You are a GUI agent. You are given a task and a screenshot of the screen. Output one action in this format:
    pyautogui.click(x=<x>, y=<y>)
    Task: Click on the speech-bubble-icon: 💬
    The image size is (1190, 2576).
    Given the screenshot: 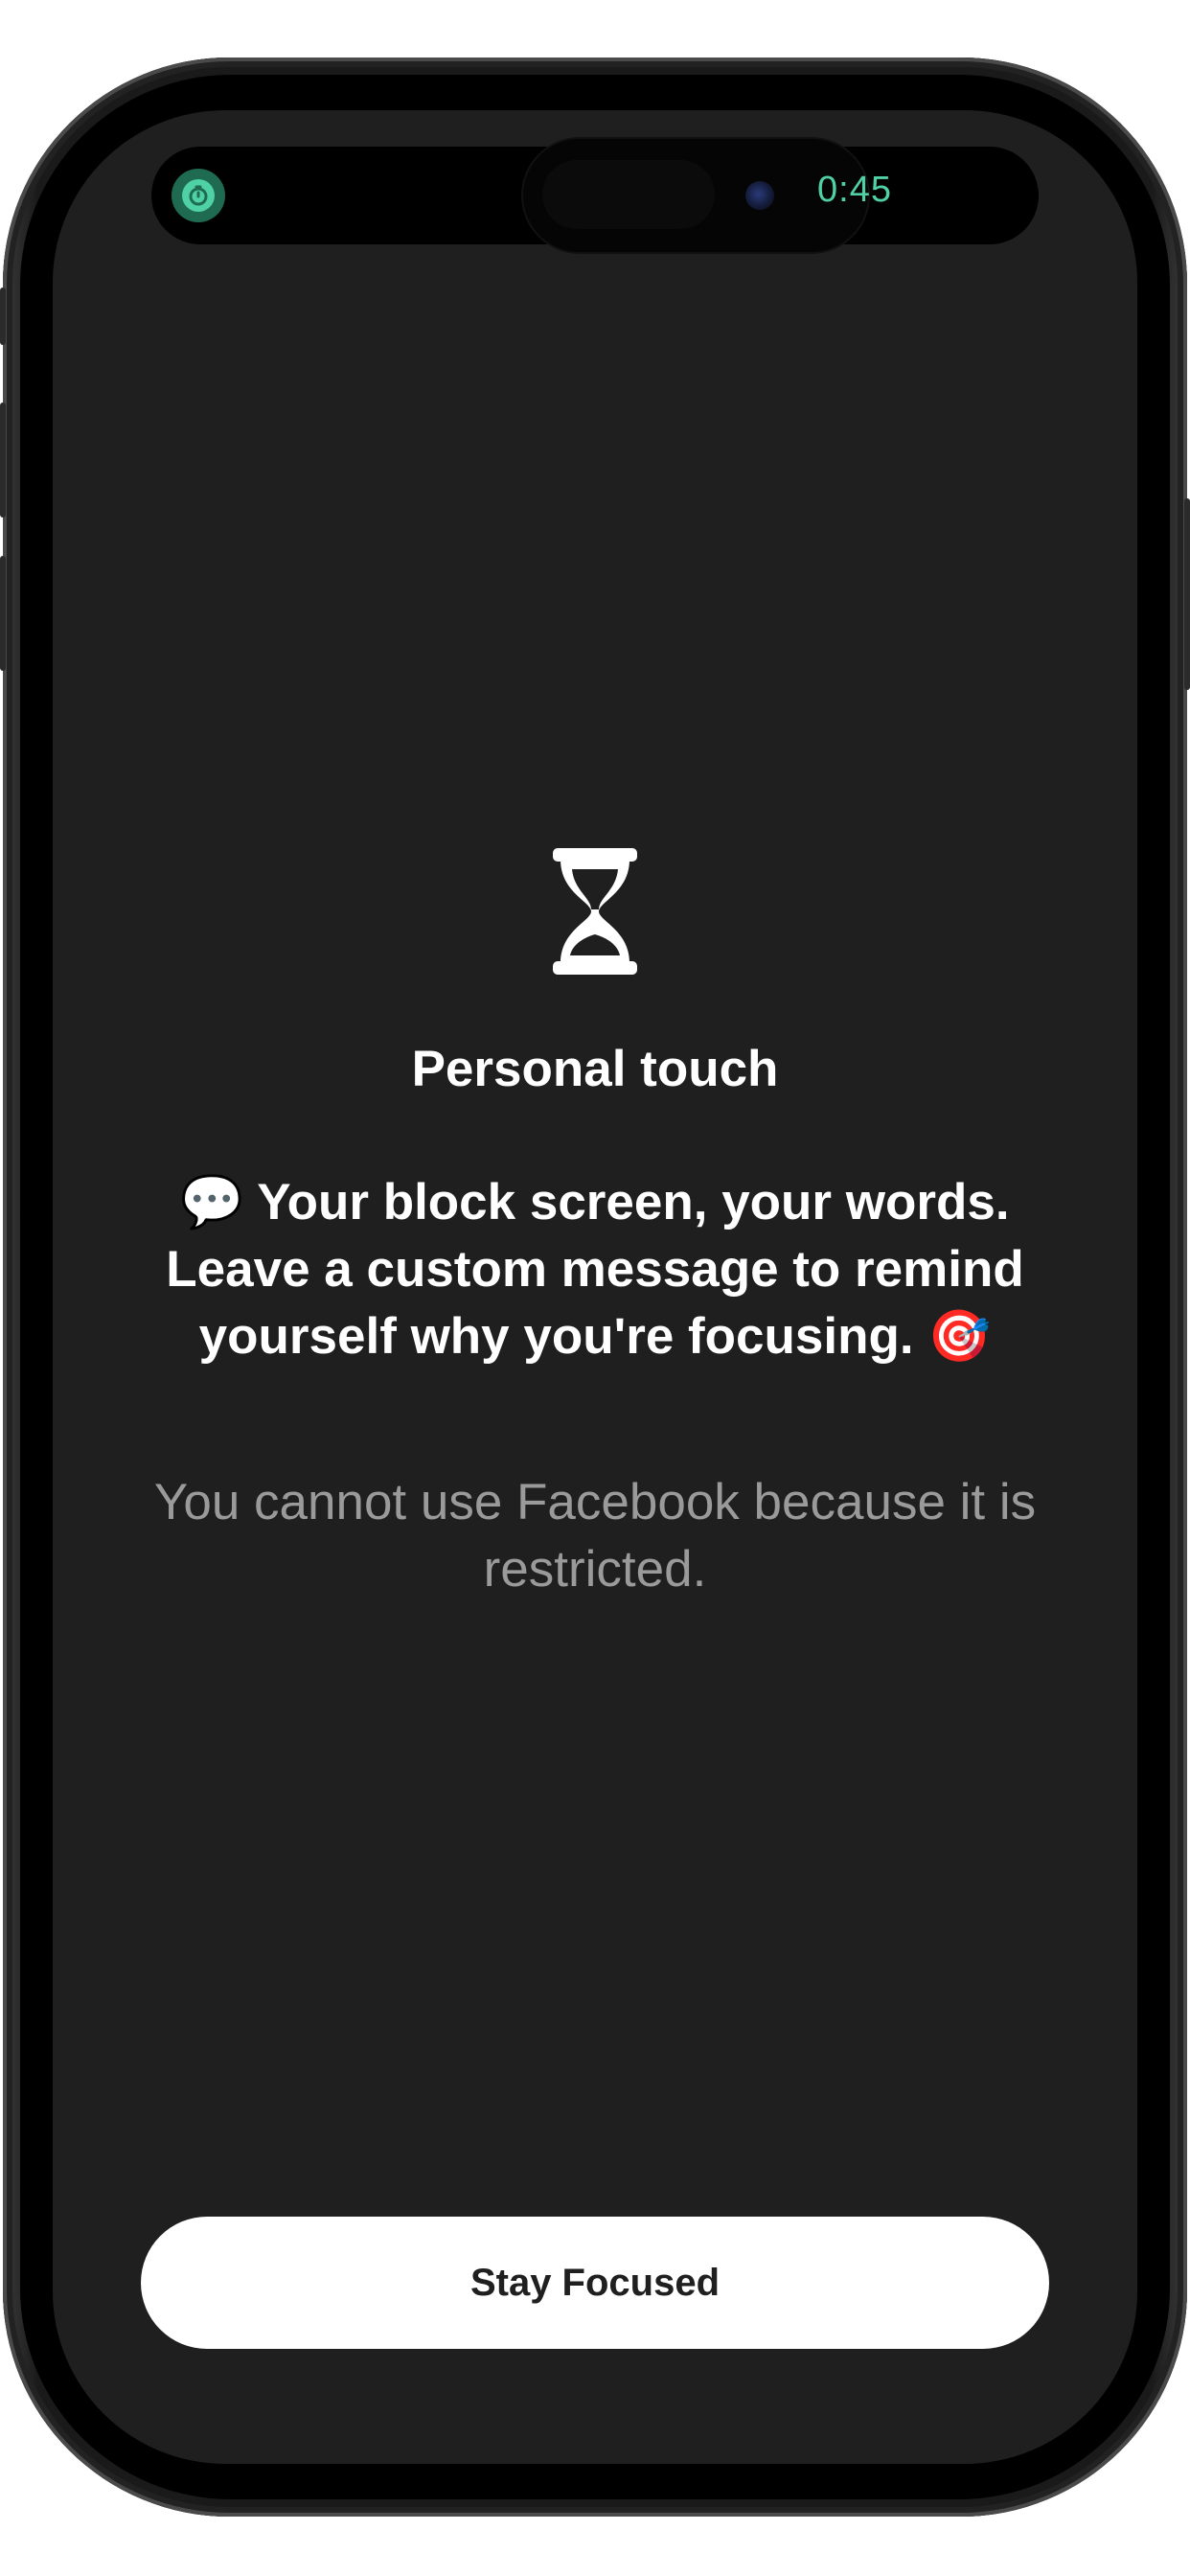 What is the action you would take?
    pyautogui.click(x=212, y=1202)
    